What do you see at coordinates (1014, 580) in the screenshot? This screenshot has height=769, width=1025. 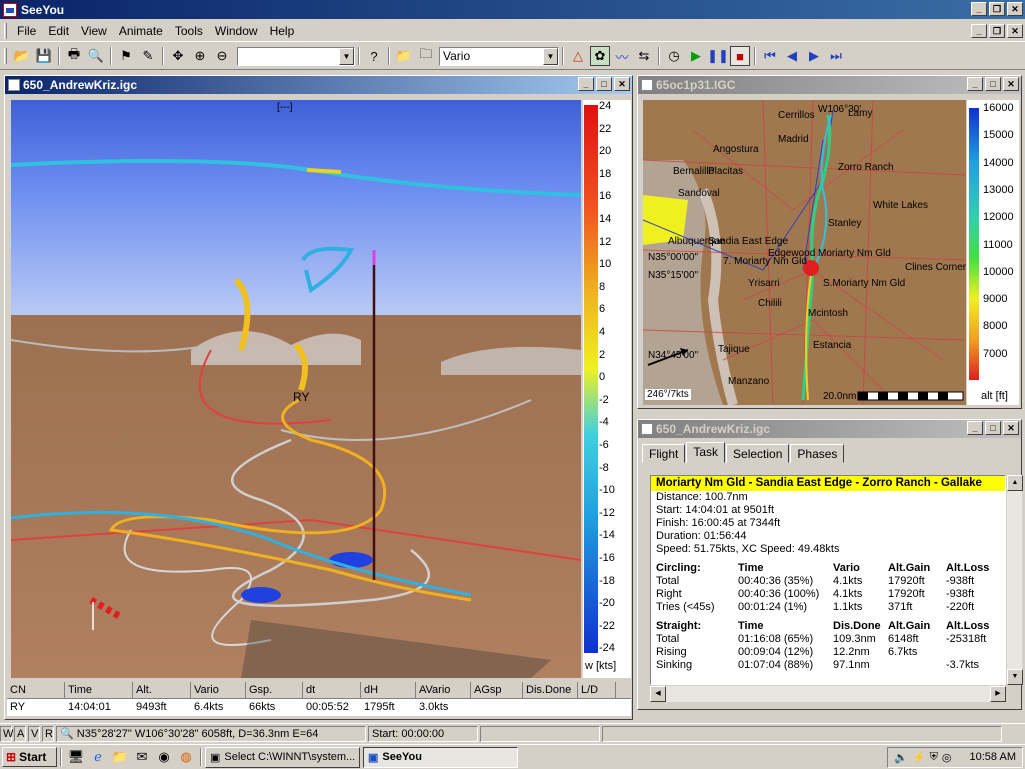 I see `task-scrollbar: ▲ ▼` at bounding box center [1014, 580].